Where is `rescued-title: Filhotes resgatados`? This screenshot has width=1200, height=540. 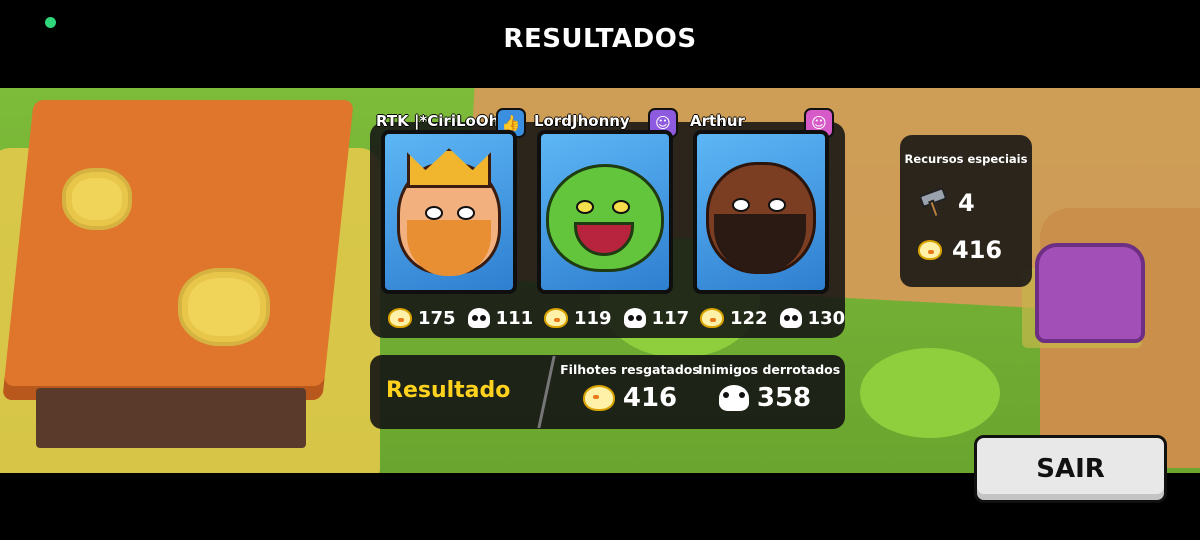 rescued-title: Filhotes resgatados is located at coordinates (630, 369).